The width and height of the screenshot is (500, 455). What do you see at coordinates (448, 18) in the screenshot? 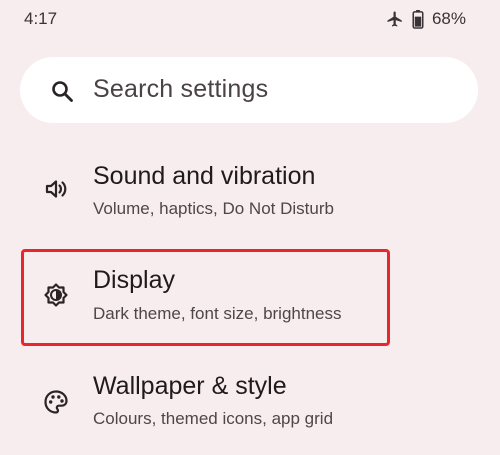
I see `battery-percent: 68%` at bounding box center [448, 18].